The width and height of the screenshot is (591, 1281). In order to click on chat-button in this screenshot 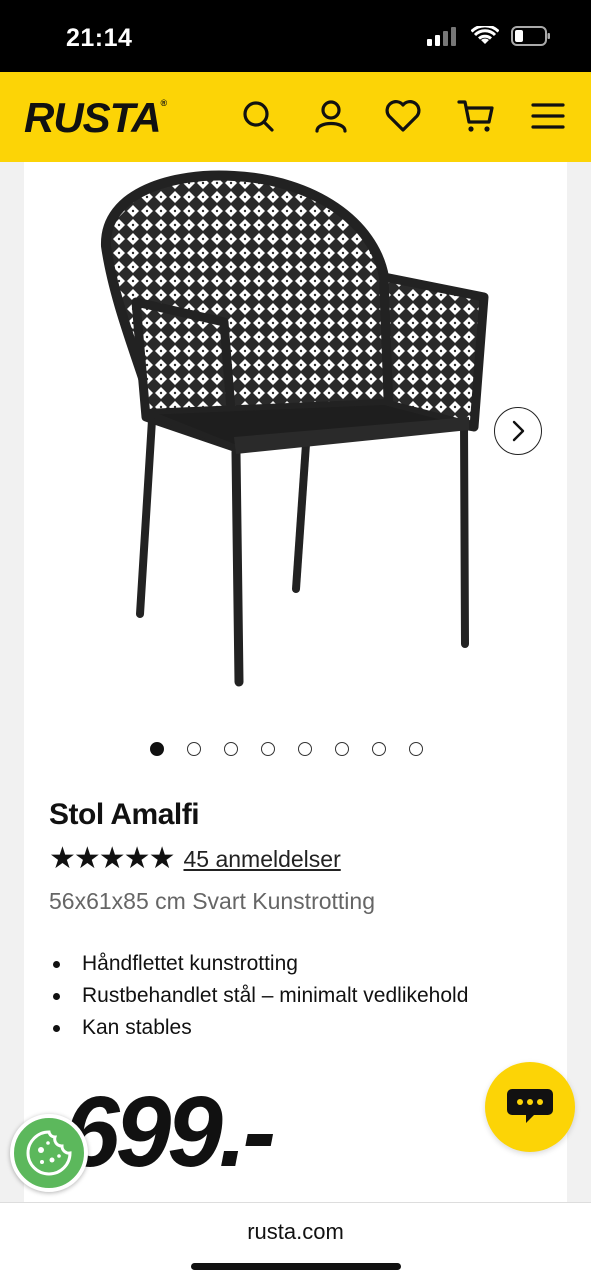, I will do `click(530, 1107)`.